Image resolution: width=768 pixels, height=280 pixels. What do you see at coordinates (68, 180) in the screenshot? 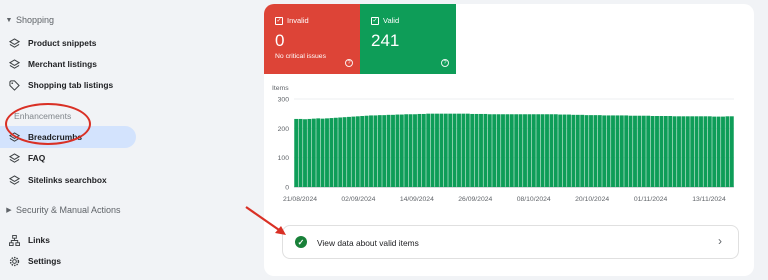
I see `sidebar-item-sitelinks-searchbox: Sitelinks searchbox` at bounding box center [68, 180].